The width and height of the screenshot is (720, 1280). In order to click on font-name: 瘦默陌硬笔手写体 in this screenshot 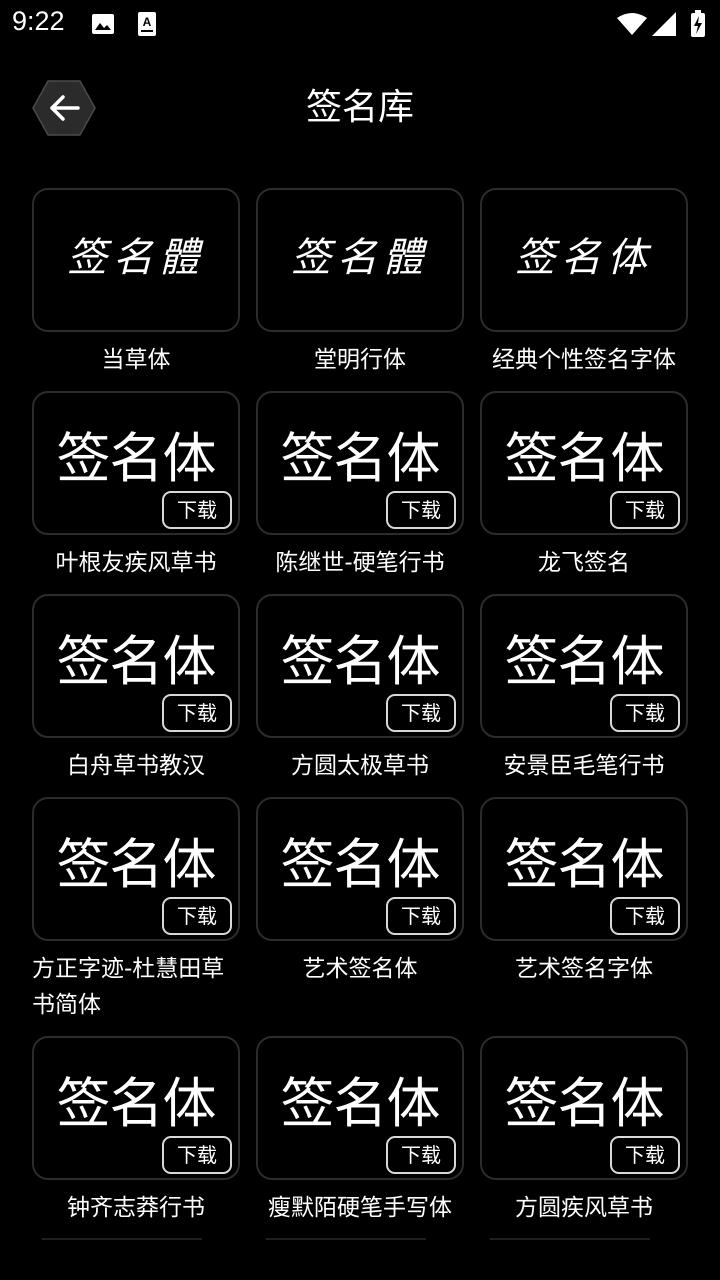, I will do `click(360, 1208)`.